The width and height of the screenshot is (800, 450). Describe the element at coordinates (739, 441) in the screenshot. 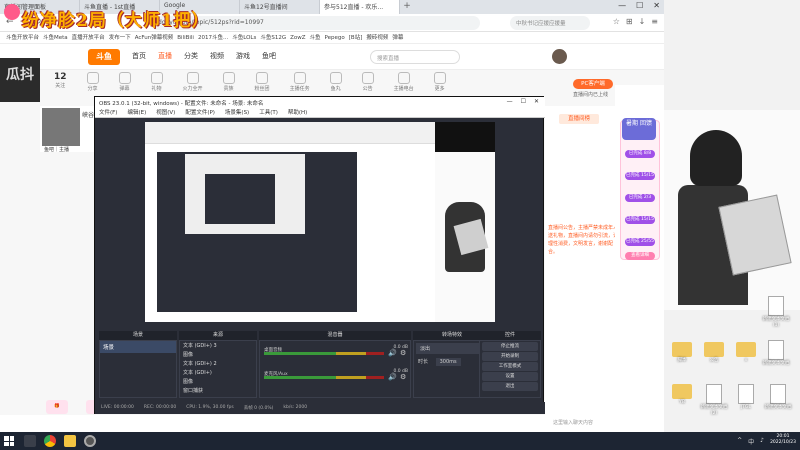

I see `tray-expand-icon: ^` at that location.